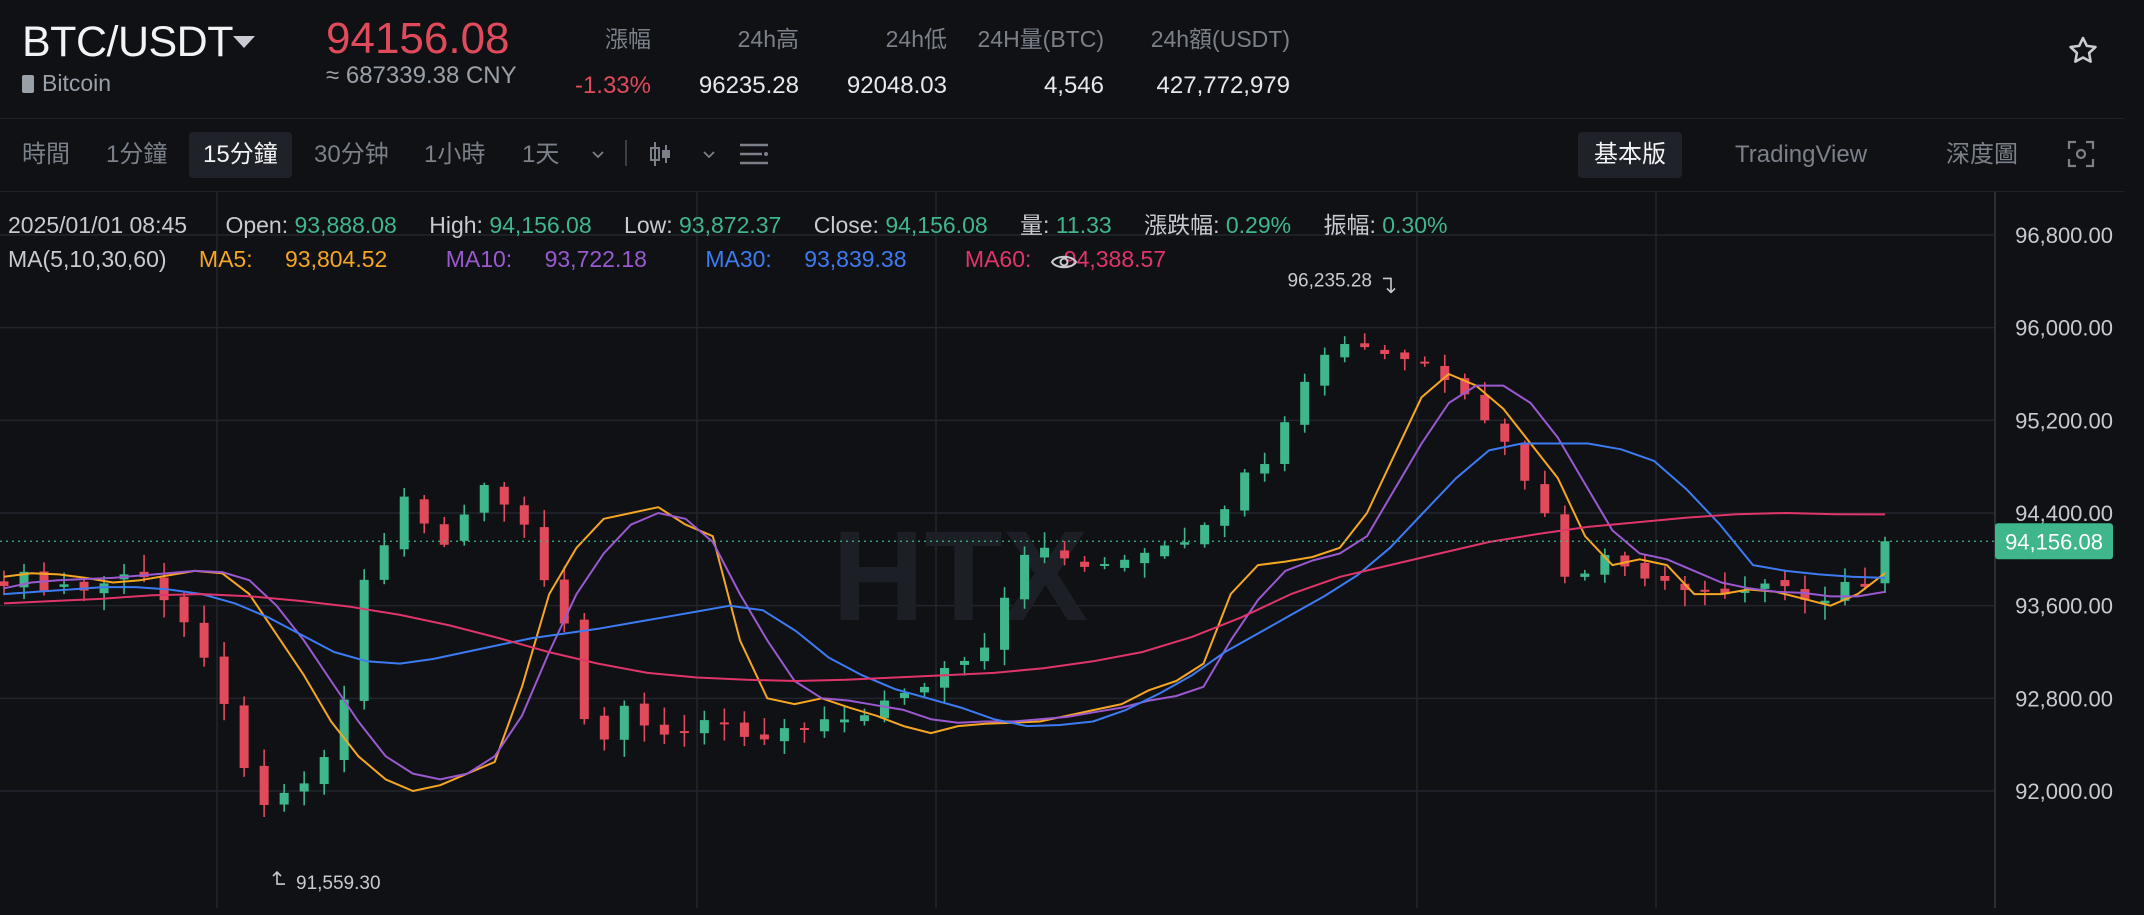  What do you see at coordinates (136, 155) in the screenshot?
I see `interval-1m: 1分鐘` at bounding box center [136, 155].